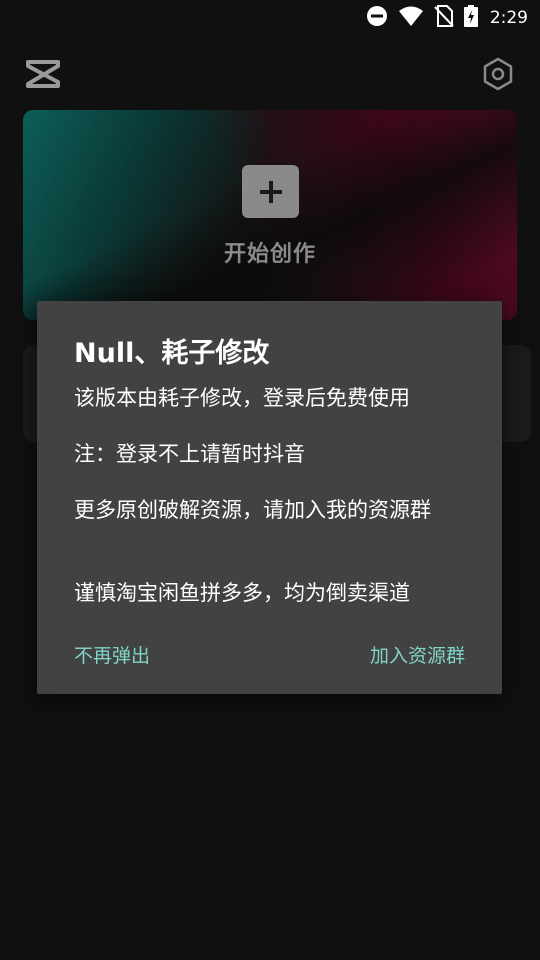  Describe the element at coordinates (172, 353) in the screenshot. I see `dialog-title: Null、耗子修改` at that location.